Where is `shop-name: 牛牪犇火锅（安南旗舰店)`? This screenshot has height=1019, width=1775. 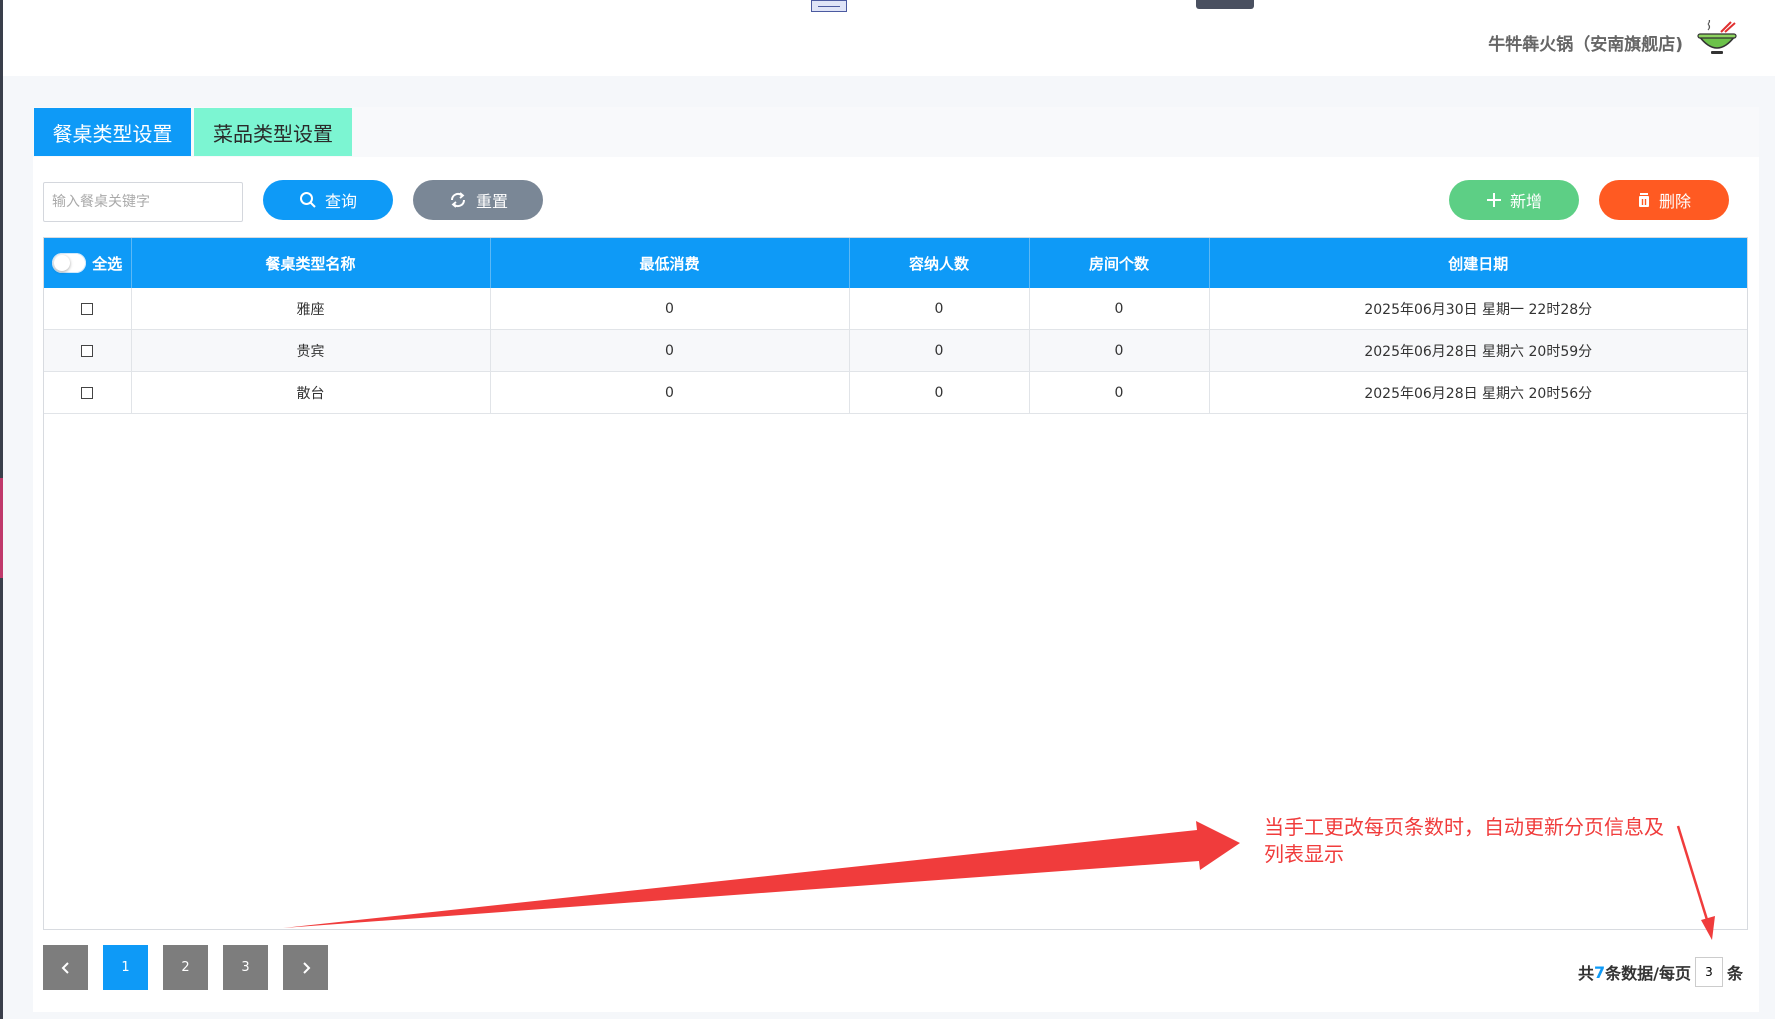
shop-name: 牛牪犇火锅（安南旗舰店) is located at coordinates (1585, 45).